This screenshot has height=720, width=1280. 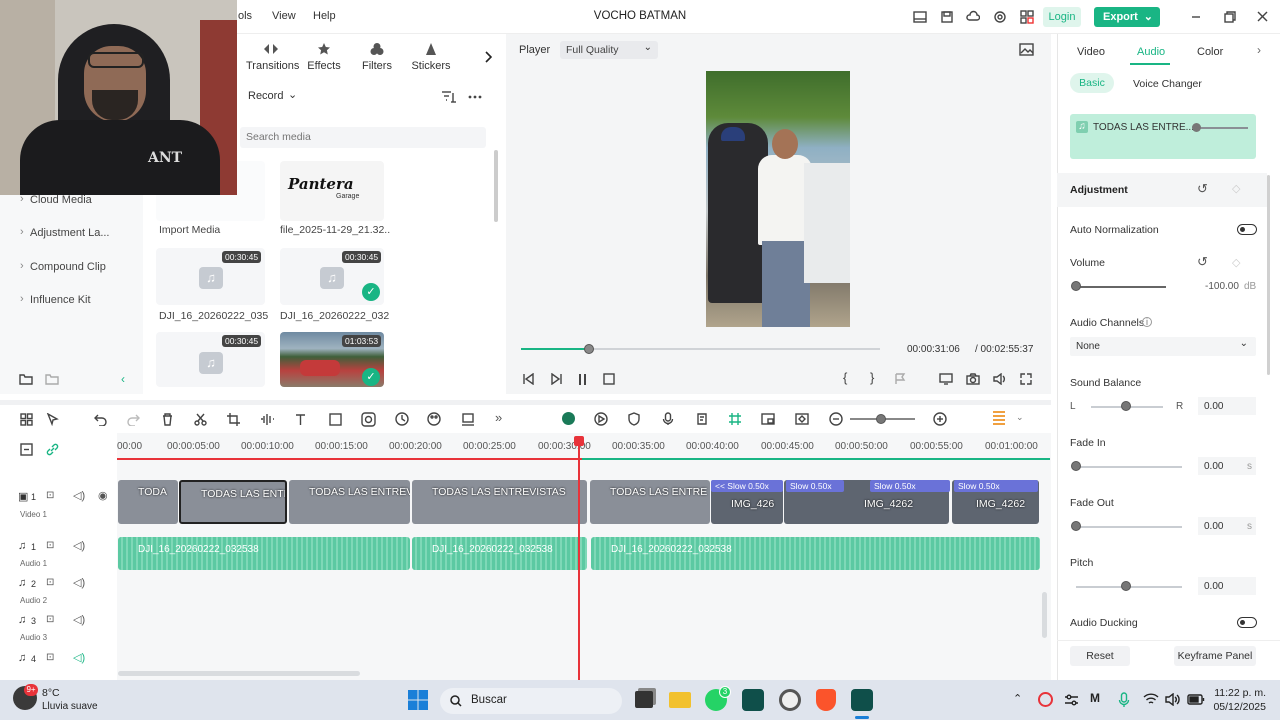 What do you see at coordinates (946, 379) in the screenshot?
I see `display-icon` at bounding box center [946, 379].